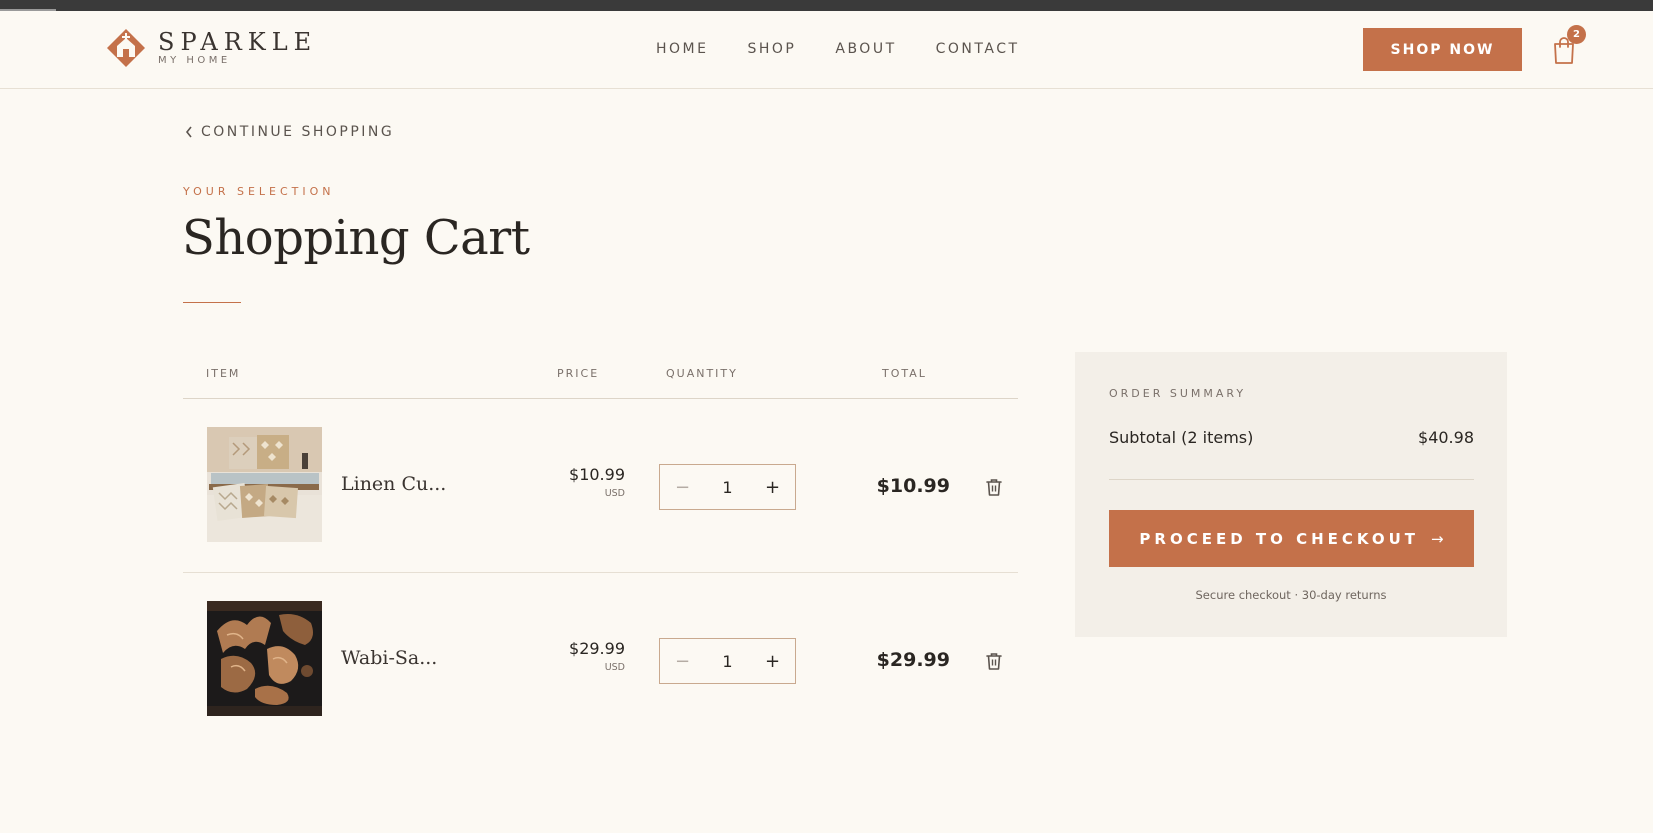 This screenshot has width=1653, height=833. I want to click on column-header-price: PRICE, so click(578, 373).